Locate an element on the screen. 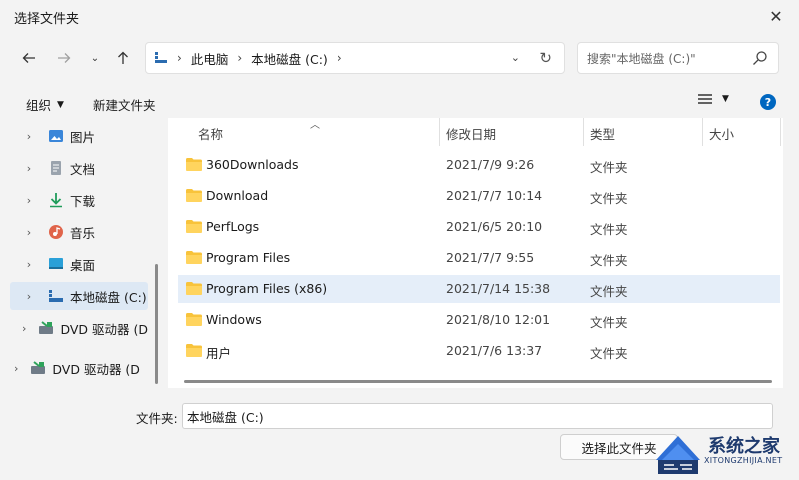  sidebar-item-label: 桌面 is located at coordinates (83, 265).